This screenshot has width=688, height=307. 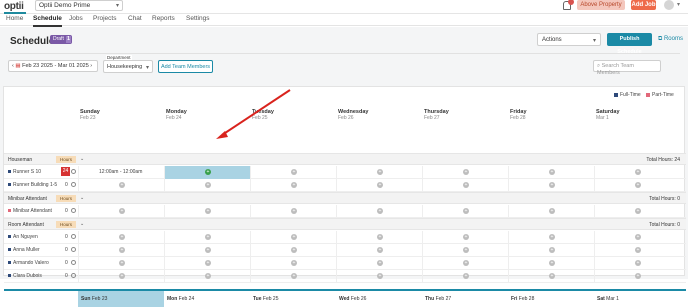 I want to click on employee-name: Armando Valero, so click(x=31, y=263).